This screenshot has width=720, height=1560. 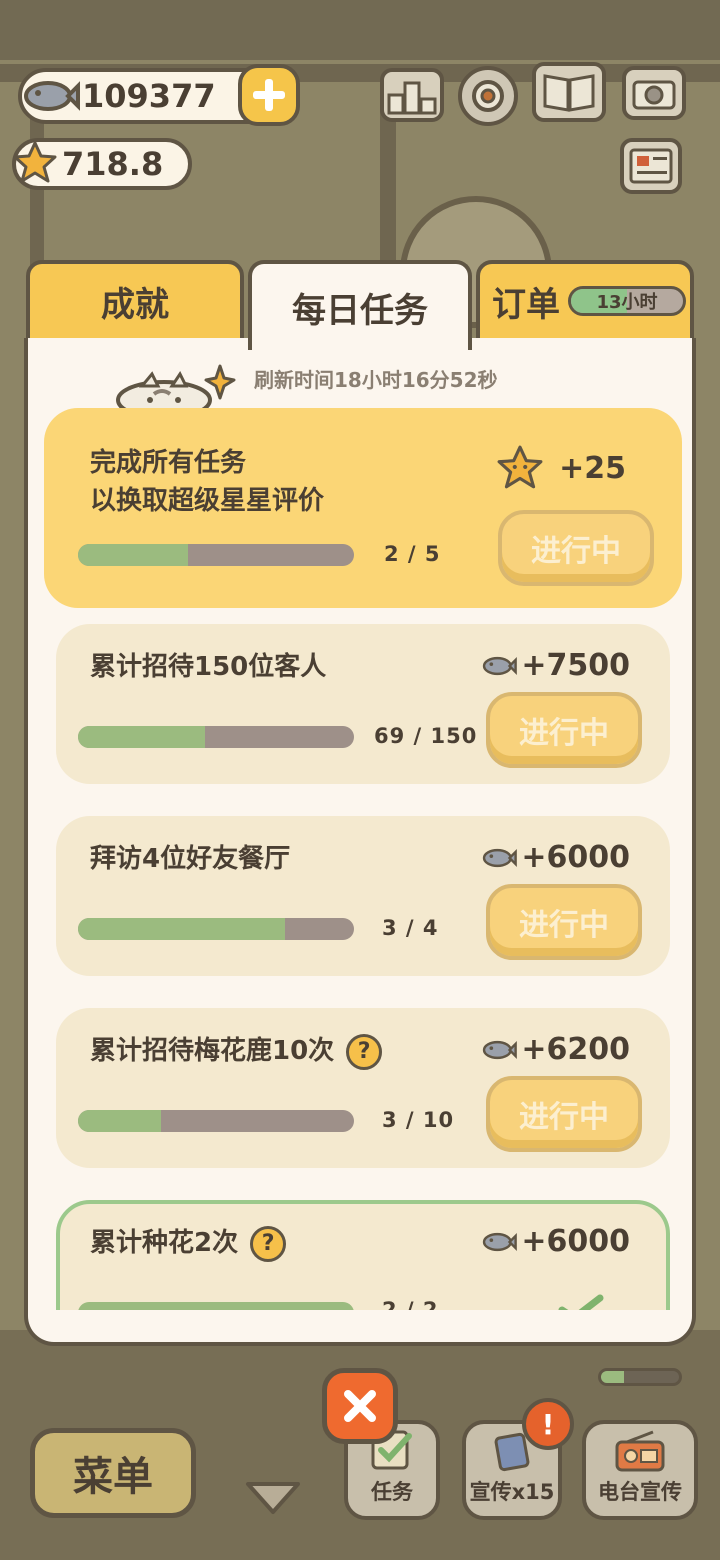 I want to click on task-progress-text: 2 / 2, so click(x=410, y=1304).